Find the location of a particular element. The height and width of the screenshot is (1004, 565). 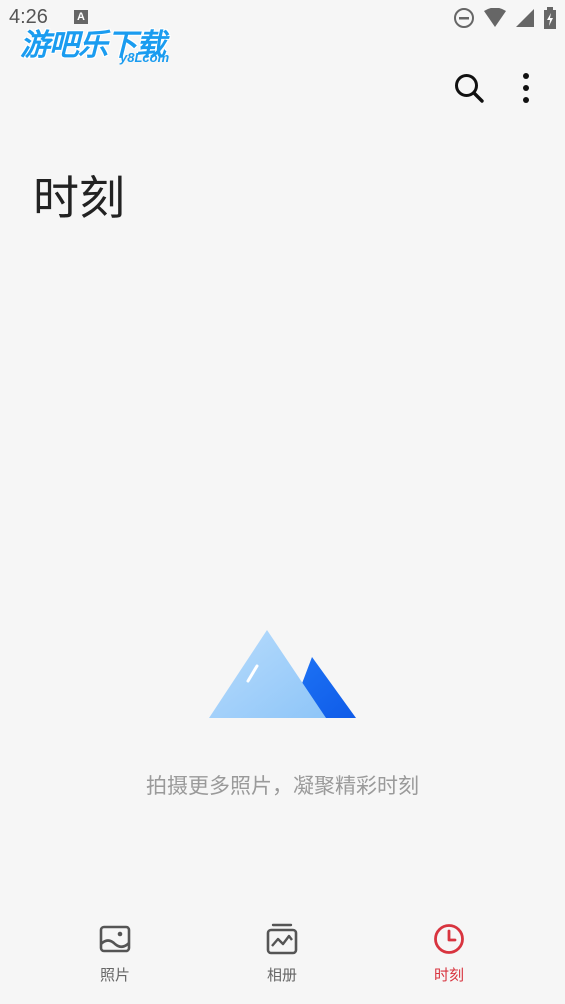

more-vertical-icon is located at coordinates (526, 88).